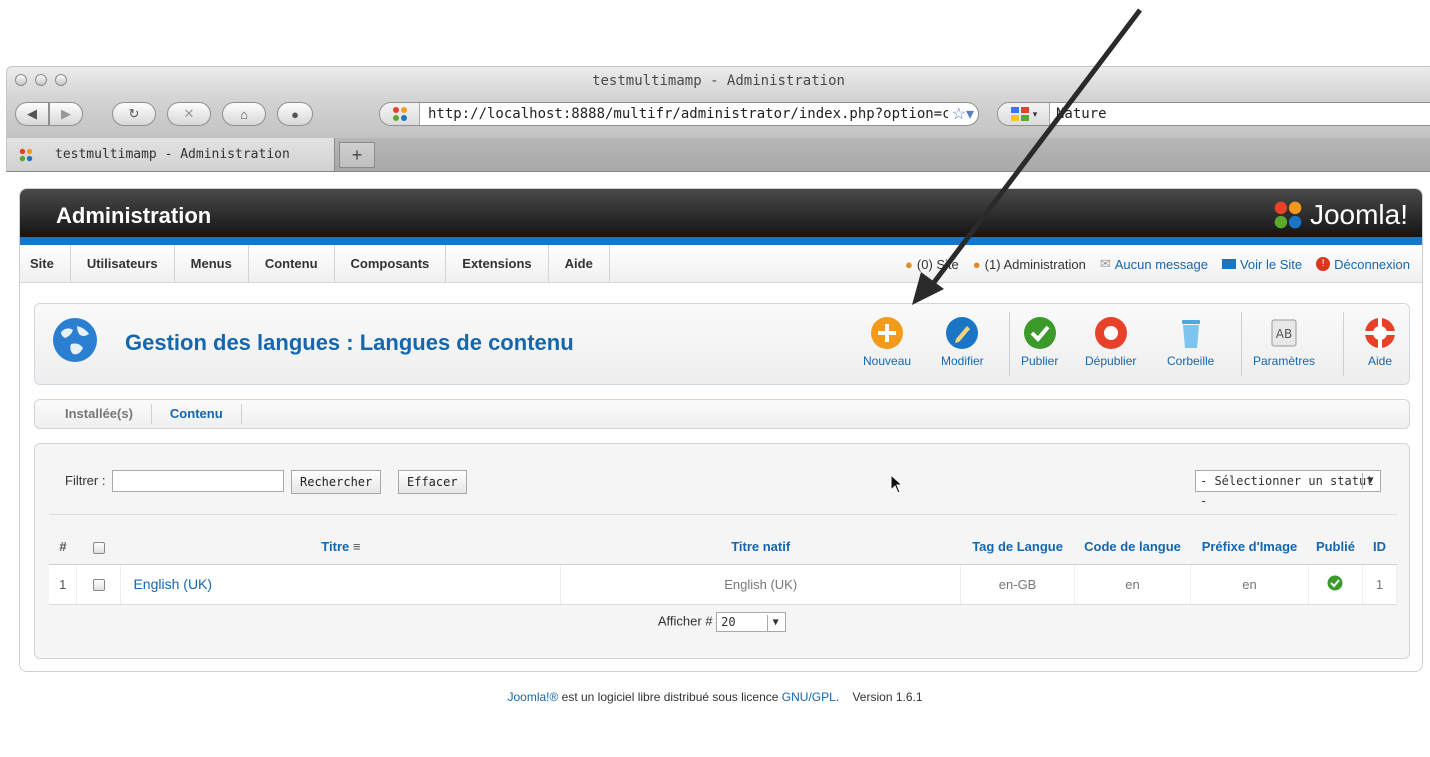 The height and width of the screenshot is (757, 1430). I want to click on filter-label: Filtrer :, so click(85, 480).